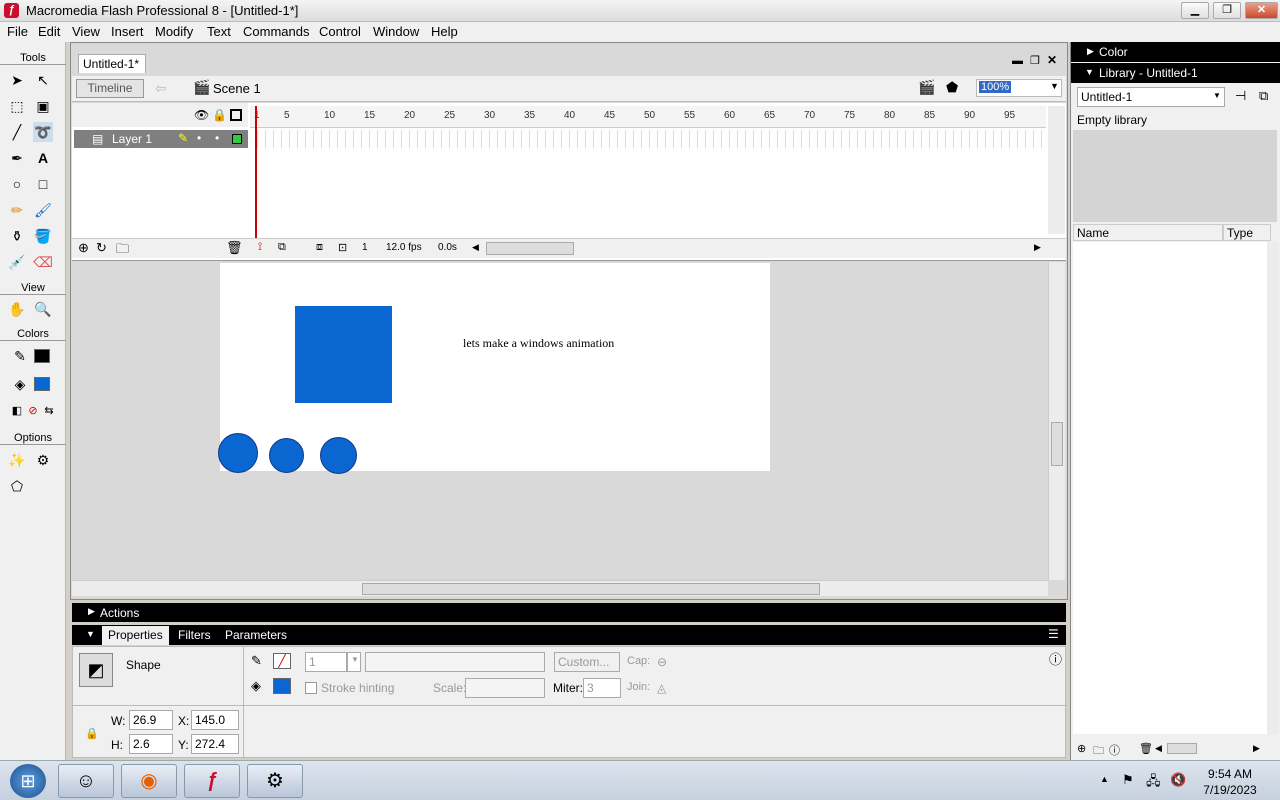  I want to click on library-select-arrow-icon: ▼, so click(1217, 95).